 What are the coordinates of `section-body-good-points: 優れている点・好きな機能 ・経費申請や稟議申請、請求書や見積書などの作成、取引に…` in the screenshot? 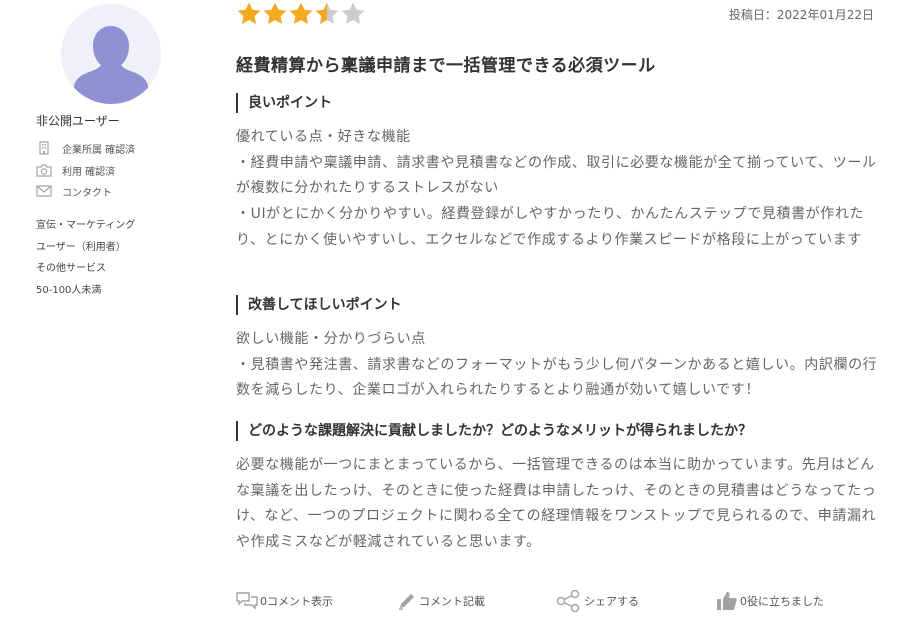 It's located at (556, 188).